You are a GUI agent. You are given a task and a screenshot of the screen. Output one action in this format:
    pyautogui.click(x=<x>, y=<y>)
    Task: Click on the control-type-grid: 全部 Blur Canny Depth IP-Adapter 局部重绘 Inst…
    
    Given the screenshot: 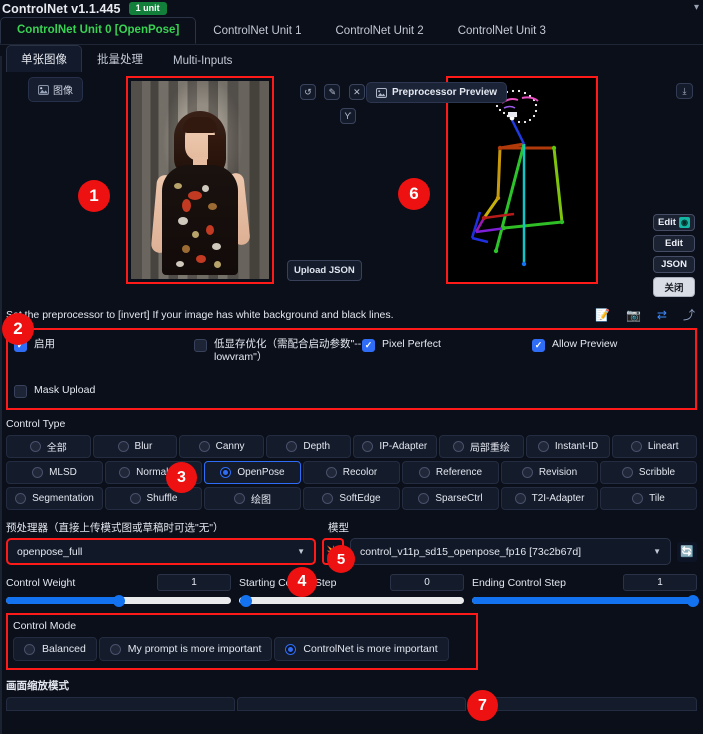 What is the action you would take?
    pyautogui.click(x=351, y=472)
    